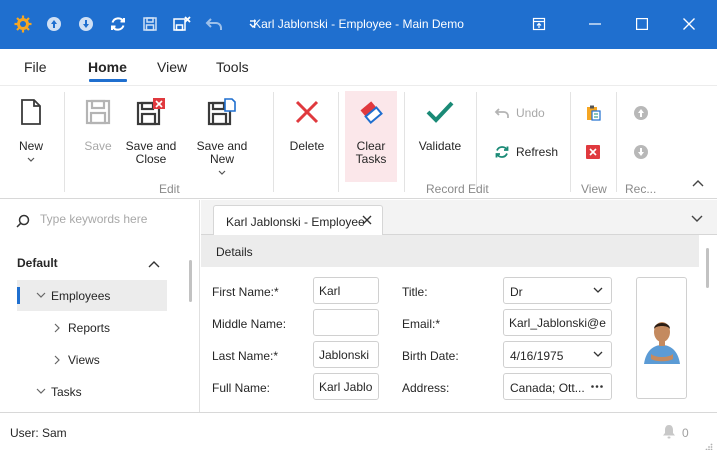  Describe the element at coordinates (346, 290) in the screenshot. I see `first-name-field` at that location.